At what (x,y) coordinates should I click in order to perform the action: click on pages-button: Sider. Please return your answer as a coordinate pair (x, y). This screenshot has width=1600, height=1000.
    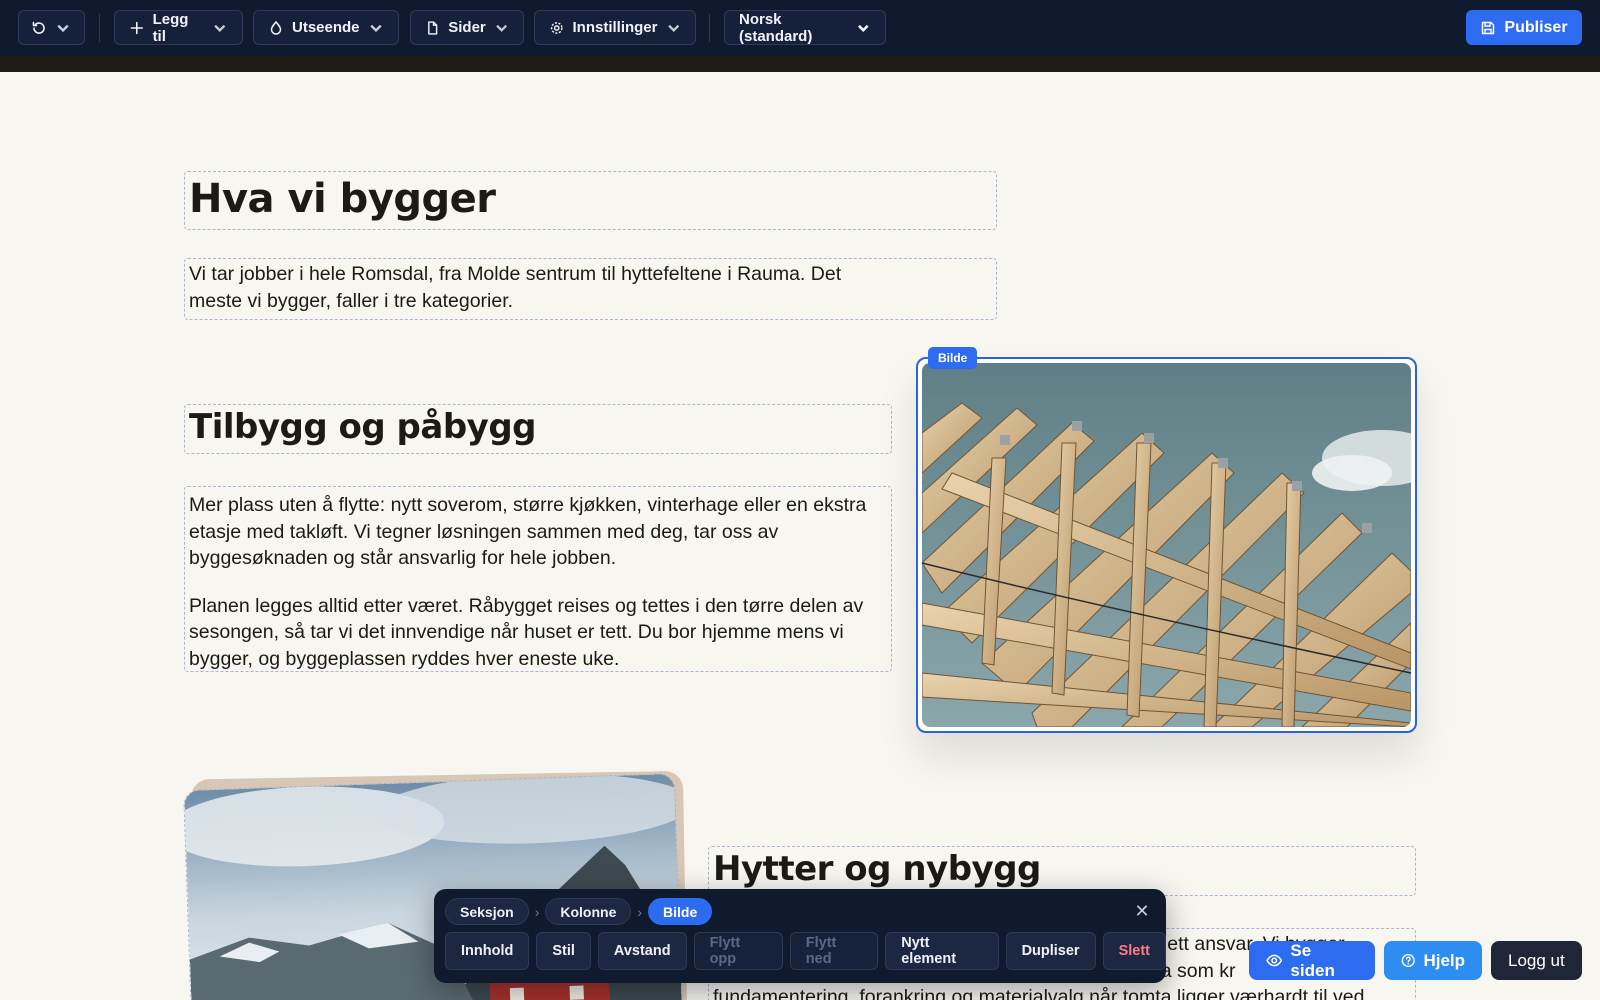
    Looking at the image, I should click on (467, 27).